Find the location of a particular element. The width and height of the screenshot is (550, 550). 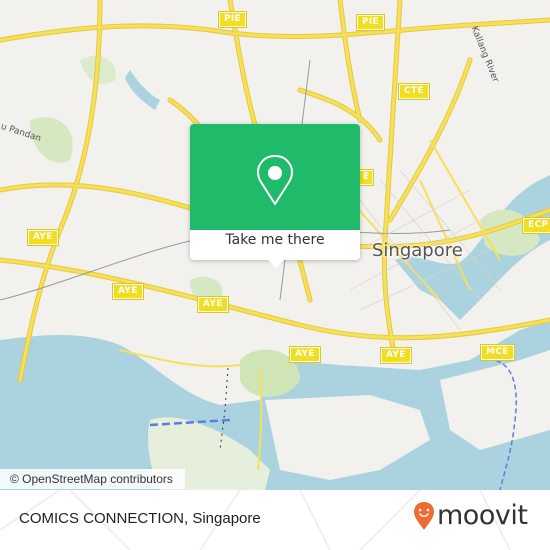

popup-arrow is located at coordinates (276, 264).